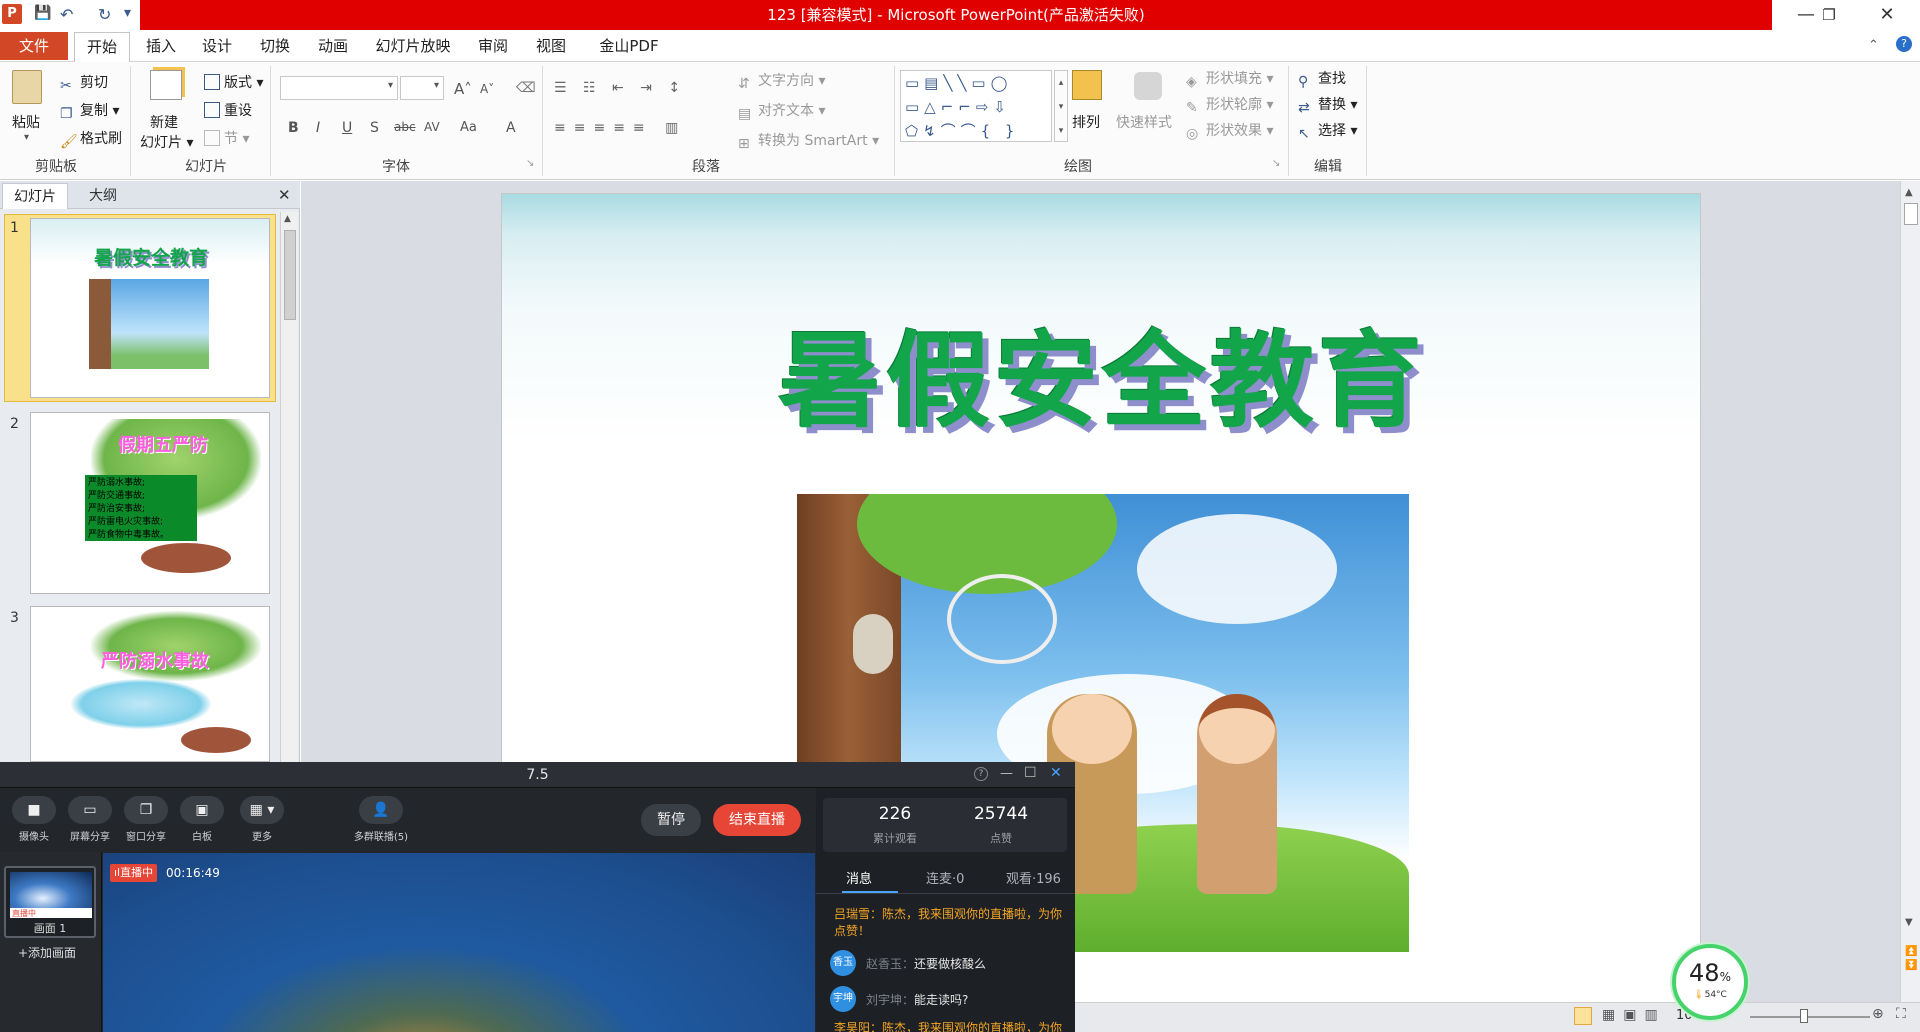 The image size is (1920, 1032). What do you see at coordinates (35, 196) in the screenshot?
I see `tab-slides: 幻灯片` at bounding box center [35, 196].